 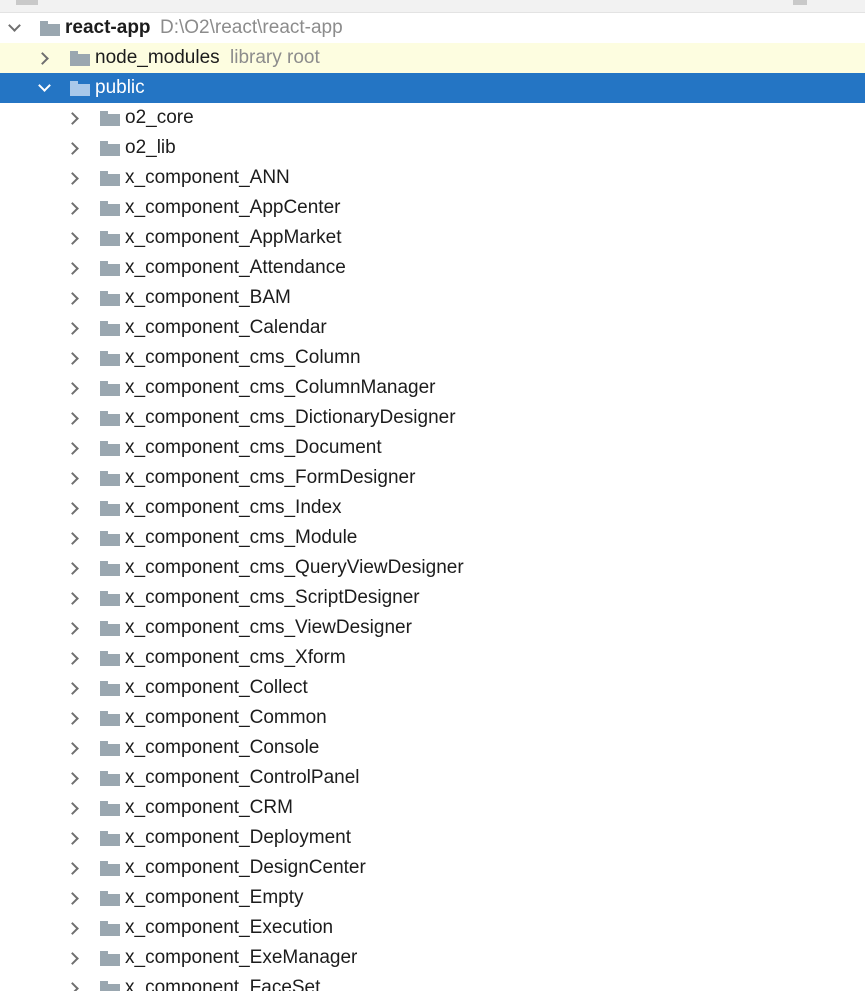 I want to click on tree-row-folder: x_component_cms_ColumnManager, so click(x=432, y=388).